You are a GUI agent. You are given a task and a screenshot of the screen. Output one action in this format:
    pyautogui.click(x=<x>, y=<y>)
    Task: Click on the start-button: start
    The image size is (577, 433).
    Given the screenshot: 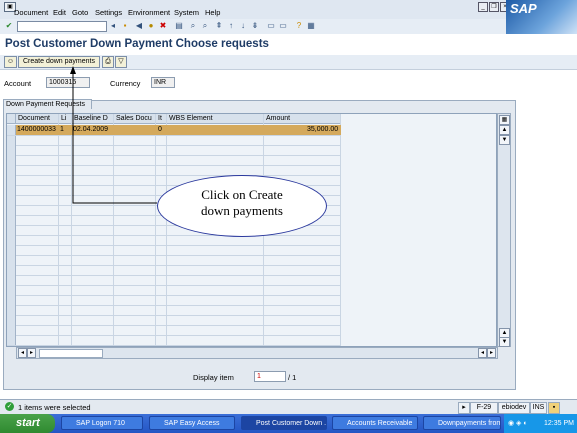 What is the action you would take?
    pyautogui.click(x=27, y=423)
    